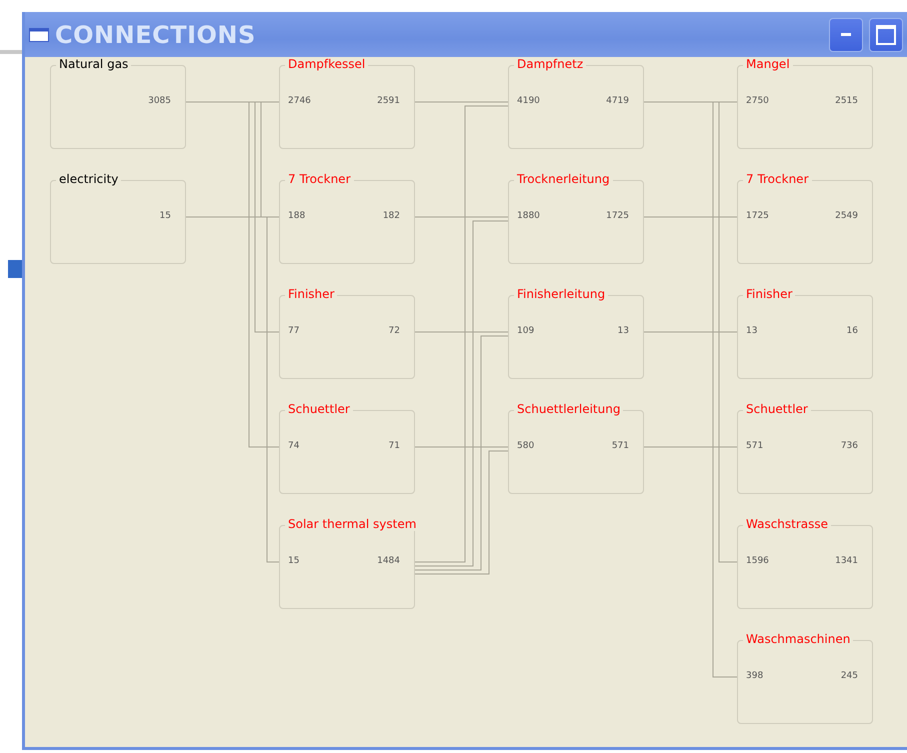  I want to click on node-title: Waschstrasse, so click(787, 524).